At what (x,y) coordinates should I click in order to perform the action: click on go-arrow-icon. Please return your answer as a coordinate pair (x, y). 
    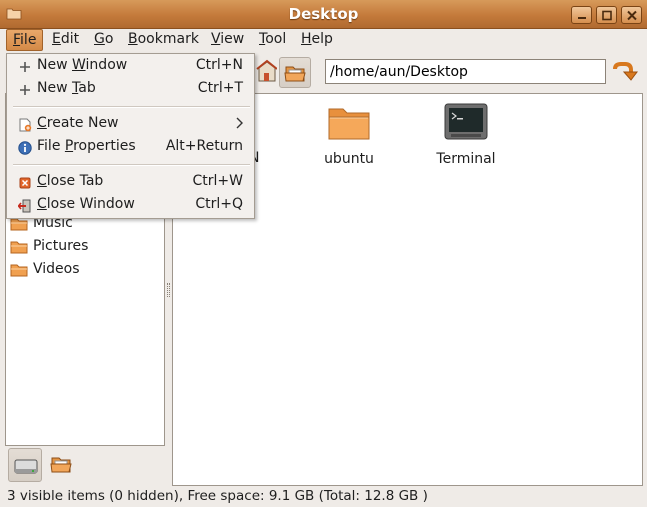
    Looking at the image, I should click on (625, 71).